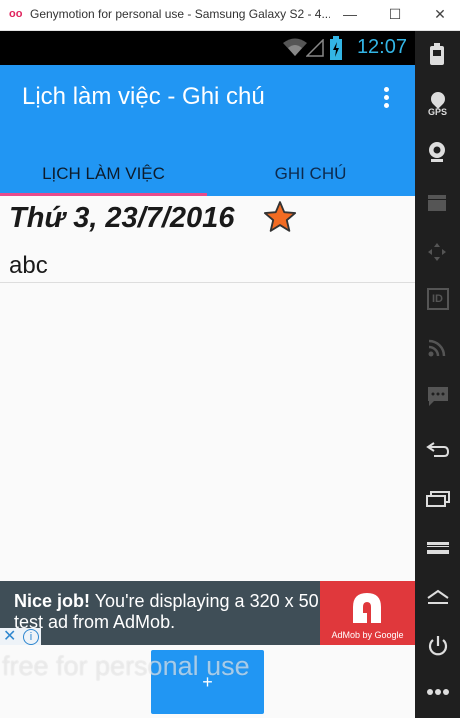  Describe the element at coordinates (438, 692) in the screenshot. I see `more-icon` at that location.